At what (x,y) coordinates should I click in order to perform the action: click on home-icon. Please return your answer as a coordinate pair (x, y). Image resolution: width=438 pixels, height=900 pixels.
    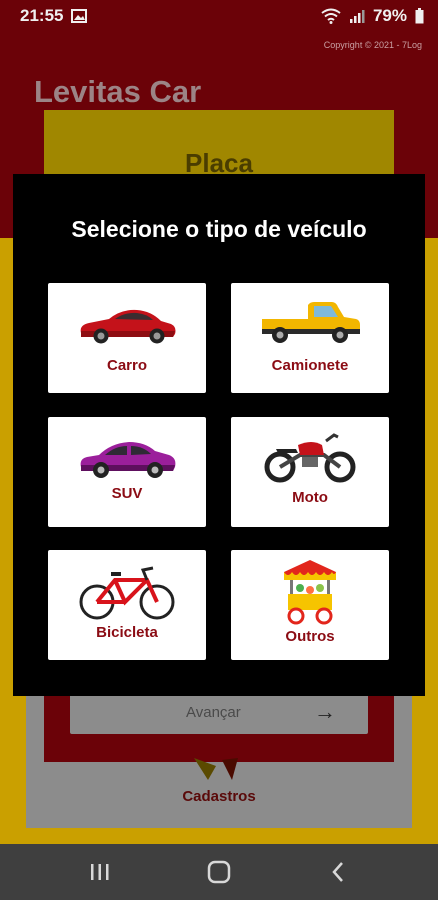
    Looking at the image, I should click on (219, 872).